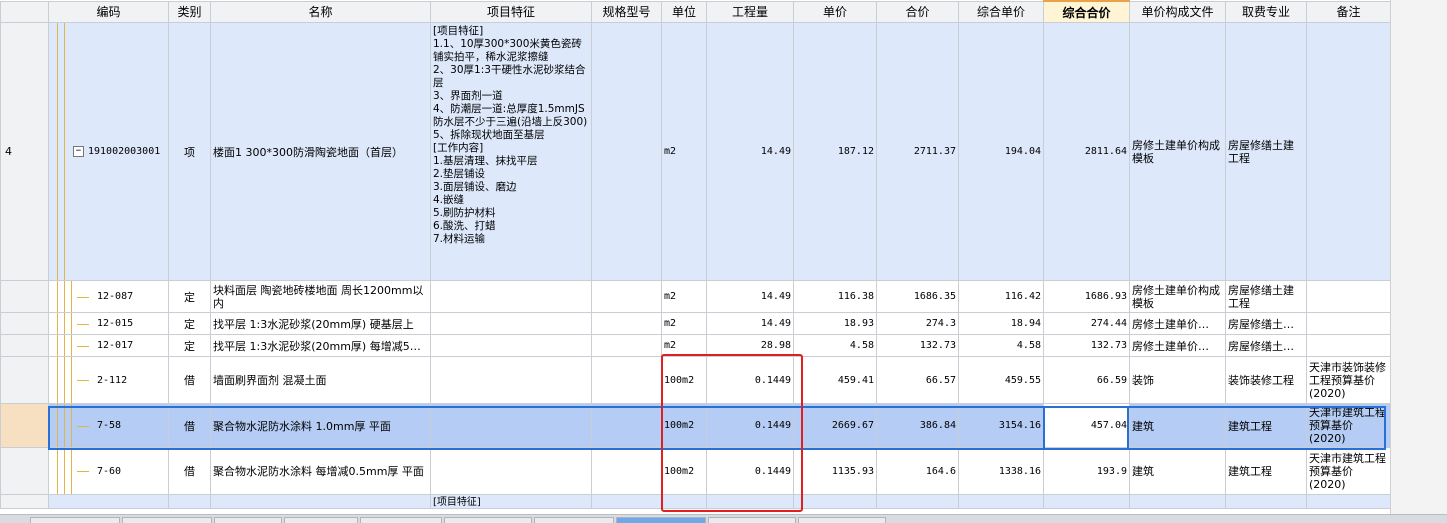 This screenshot has height=523, width=1447. What do you see at coordinates (320, 296) in the screenshot?
I see `name-cell: 块料面层 陶瓷地砖楼地面 周长1200mm以内` at bounding box center [320, 296].